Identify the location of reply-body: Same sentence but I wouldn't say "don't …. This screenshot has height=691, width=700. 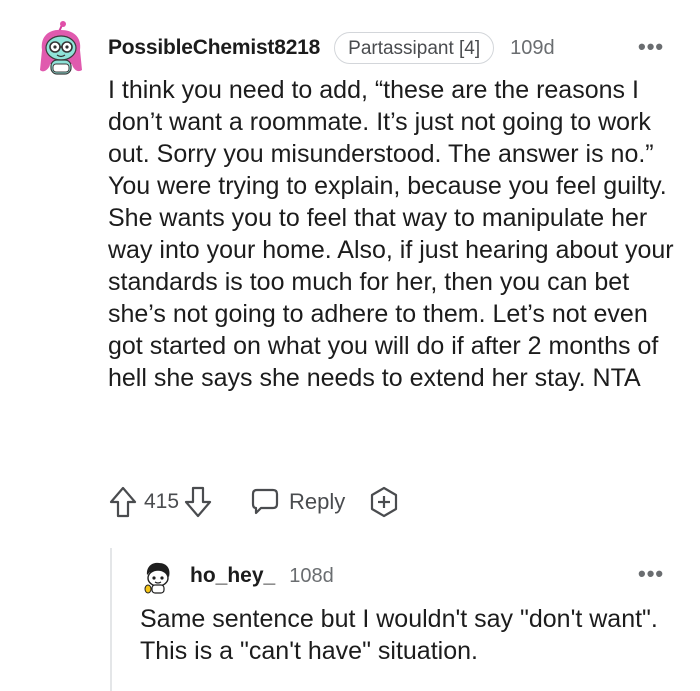
(399, 635).